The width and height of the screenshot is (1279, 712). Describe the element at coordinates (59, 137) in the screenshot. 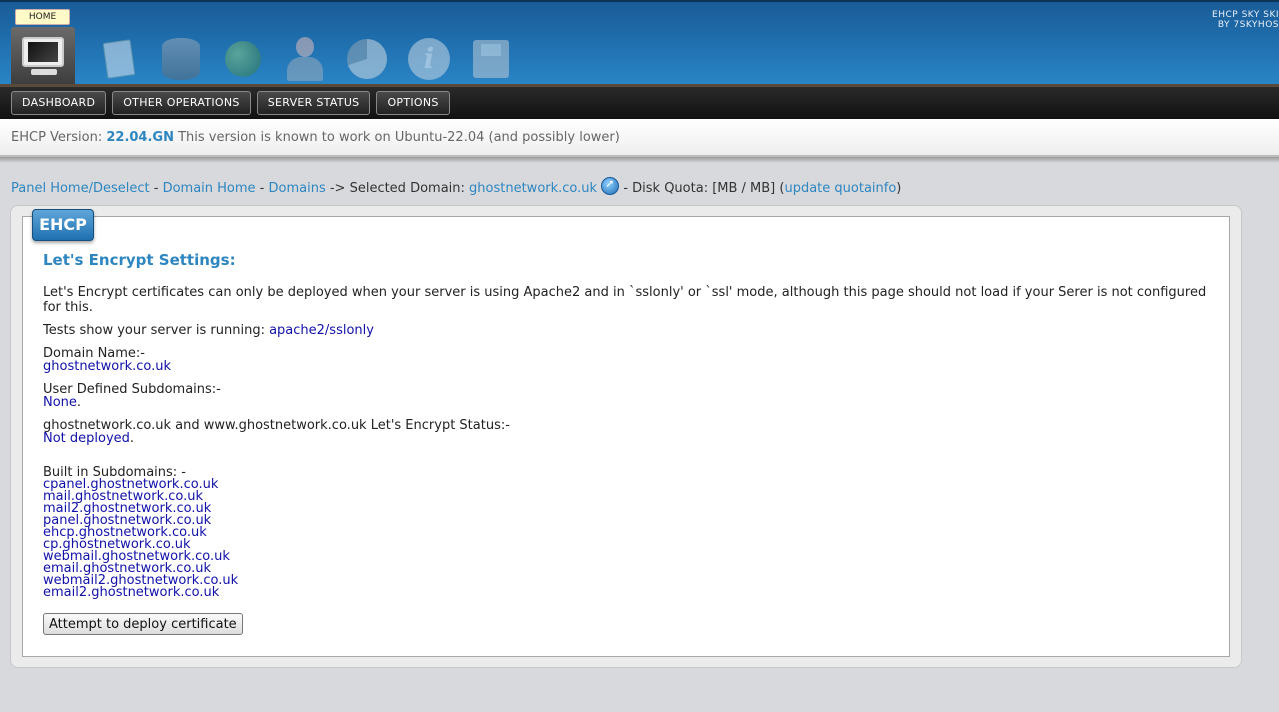

I see `version-prefix: EHCP Version:` at that location.